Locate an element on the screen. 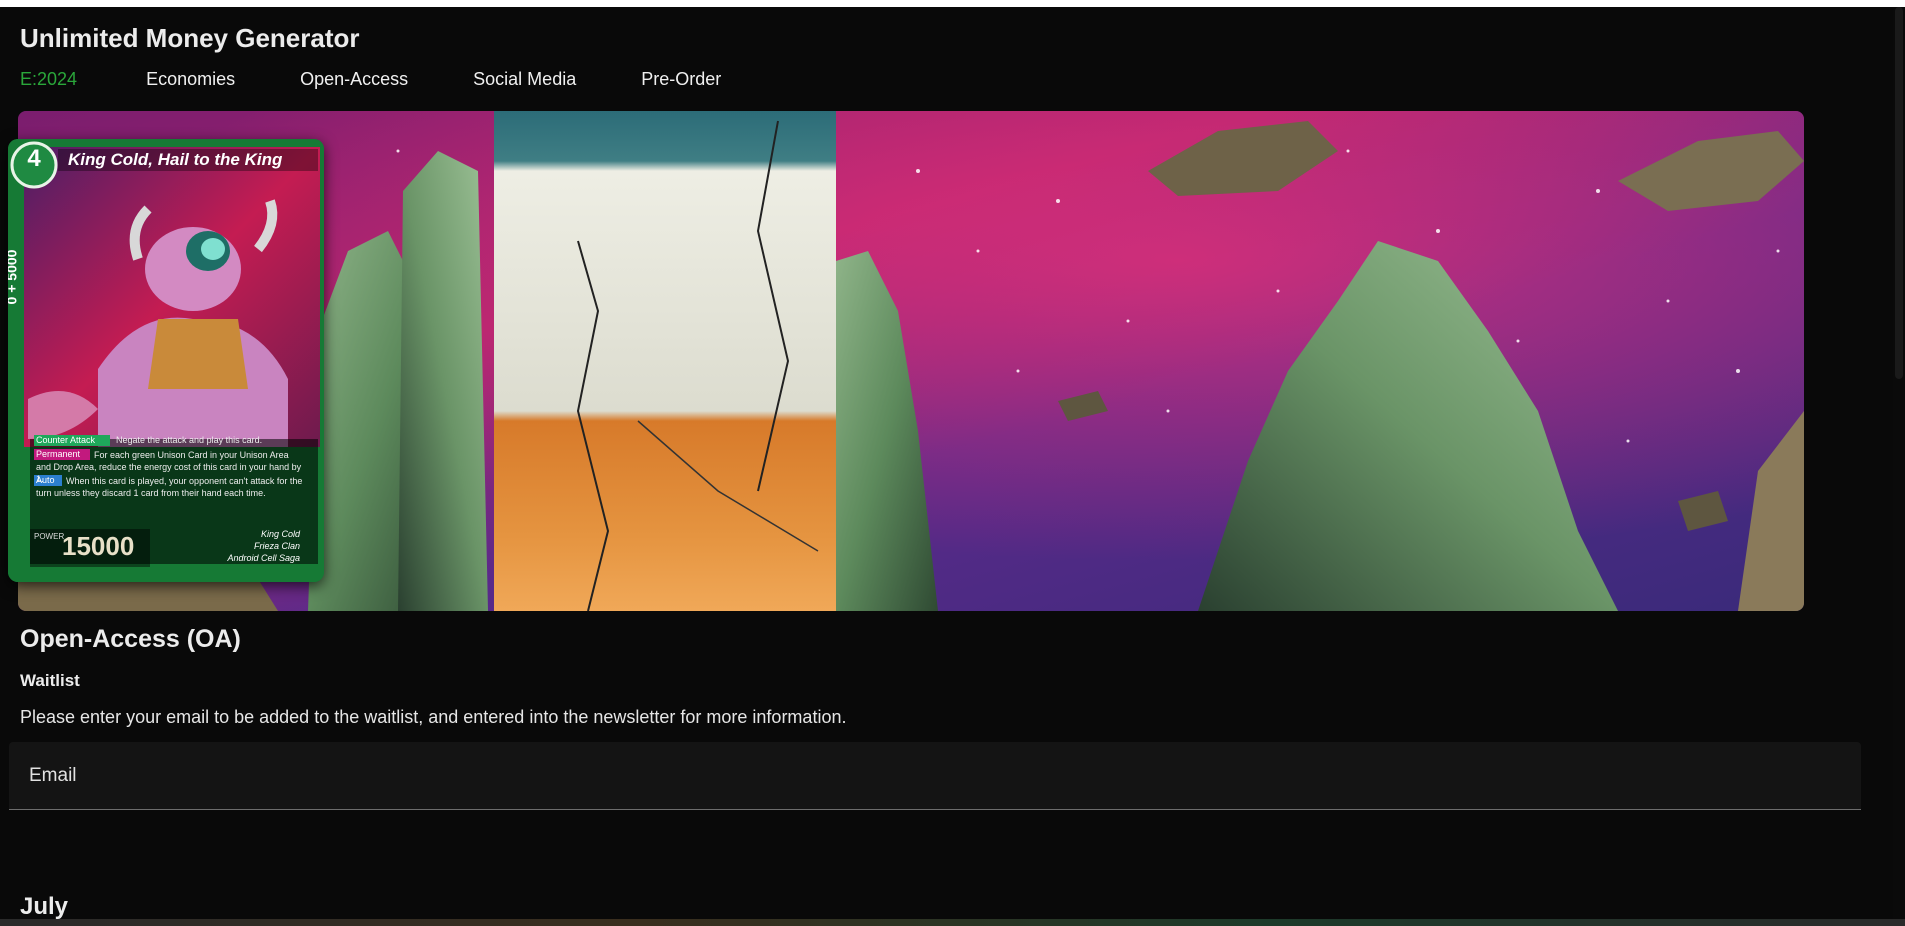 Image resolution: width=1905 pixels, height=926 pixels. scrollbar-thumb is located at coordinates (1899, 193).